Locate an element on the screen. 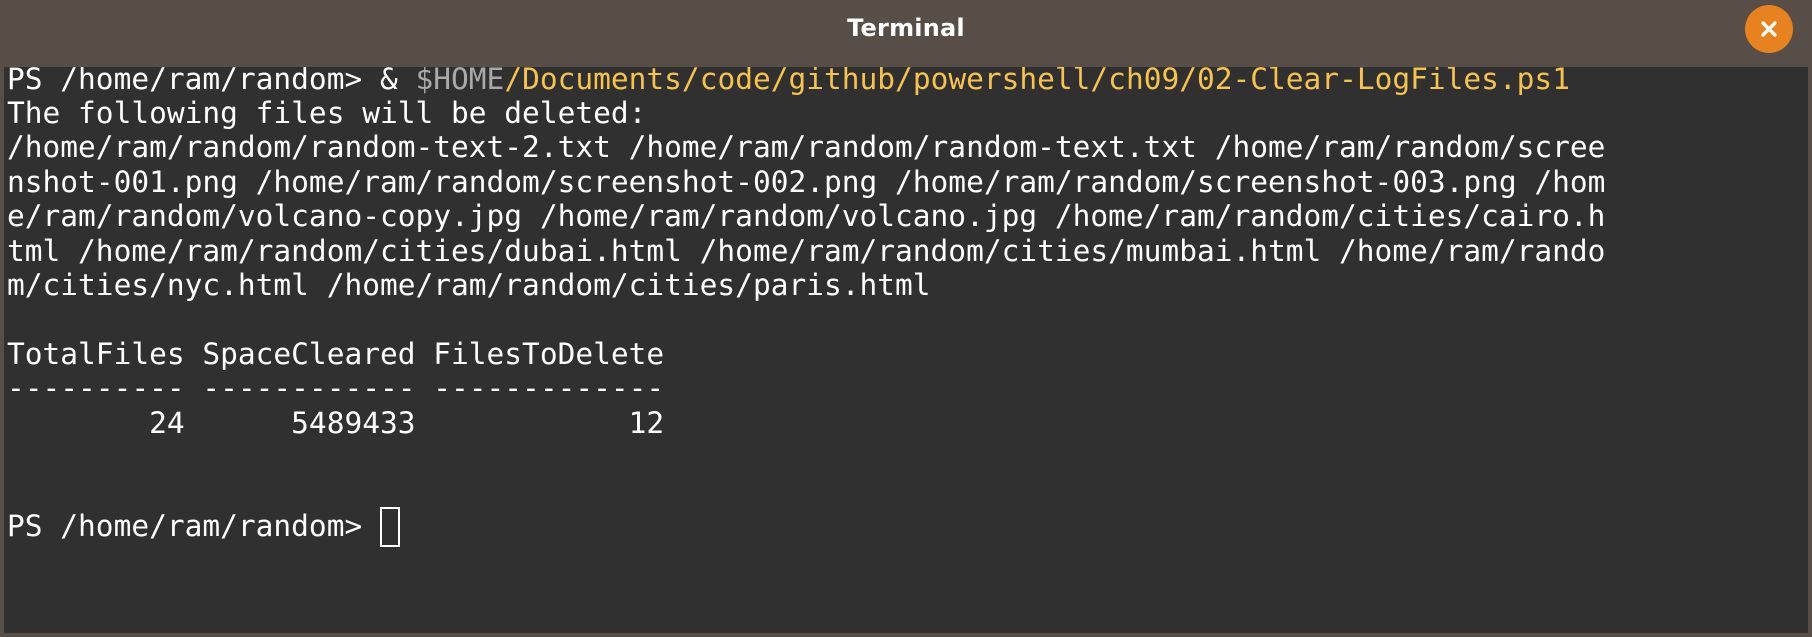 This screenshot has width=1812, height=637. close-icon is located at coordinates (1769, 29).